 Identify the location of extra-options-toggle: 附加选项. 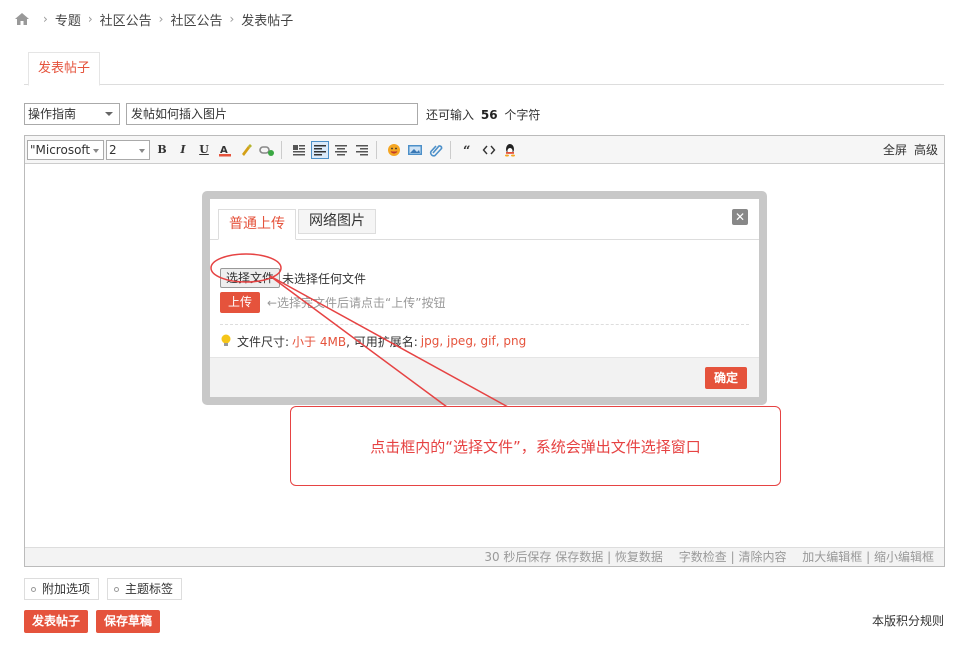
(62, 589).